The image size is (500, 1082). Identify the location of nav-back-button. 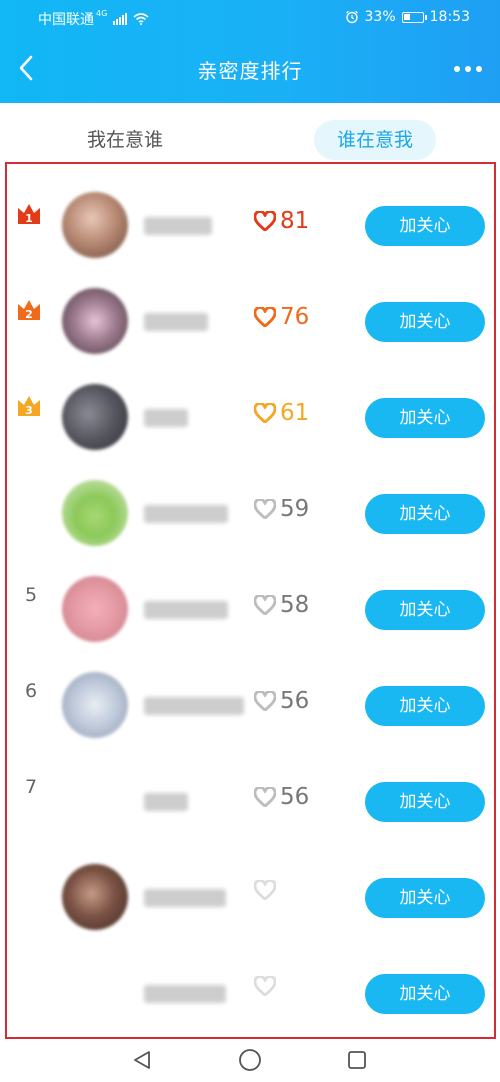
(142, 1060).